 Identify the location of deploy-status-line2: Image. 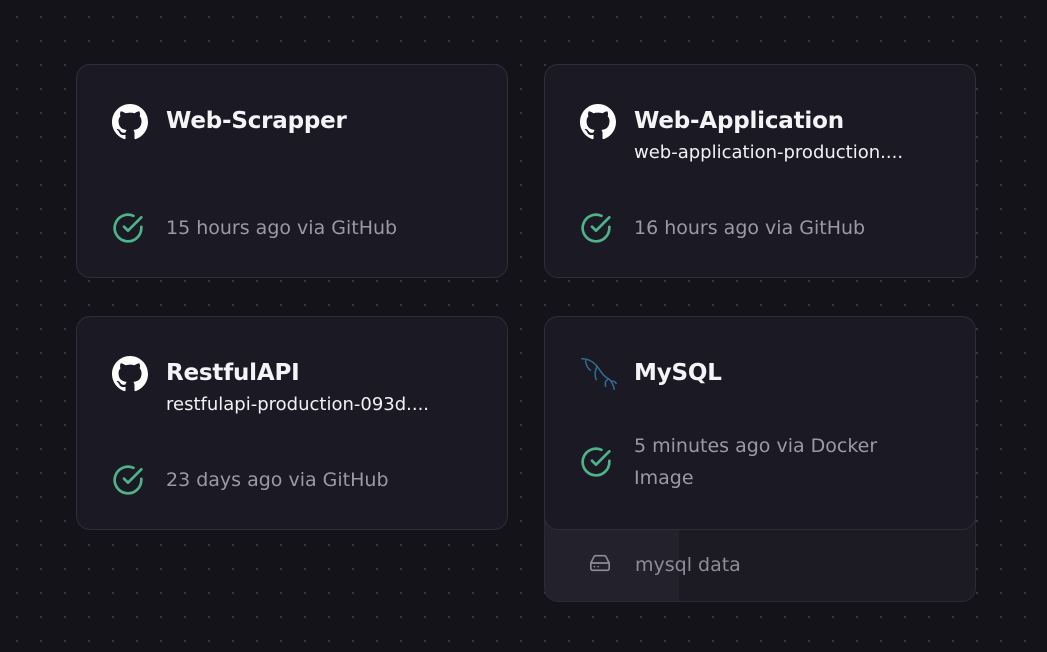
(664, 478).